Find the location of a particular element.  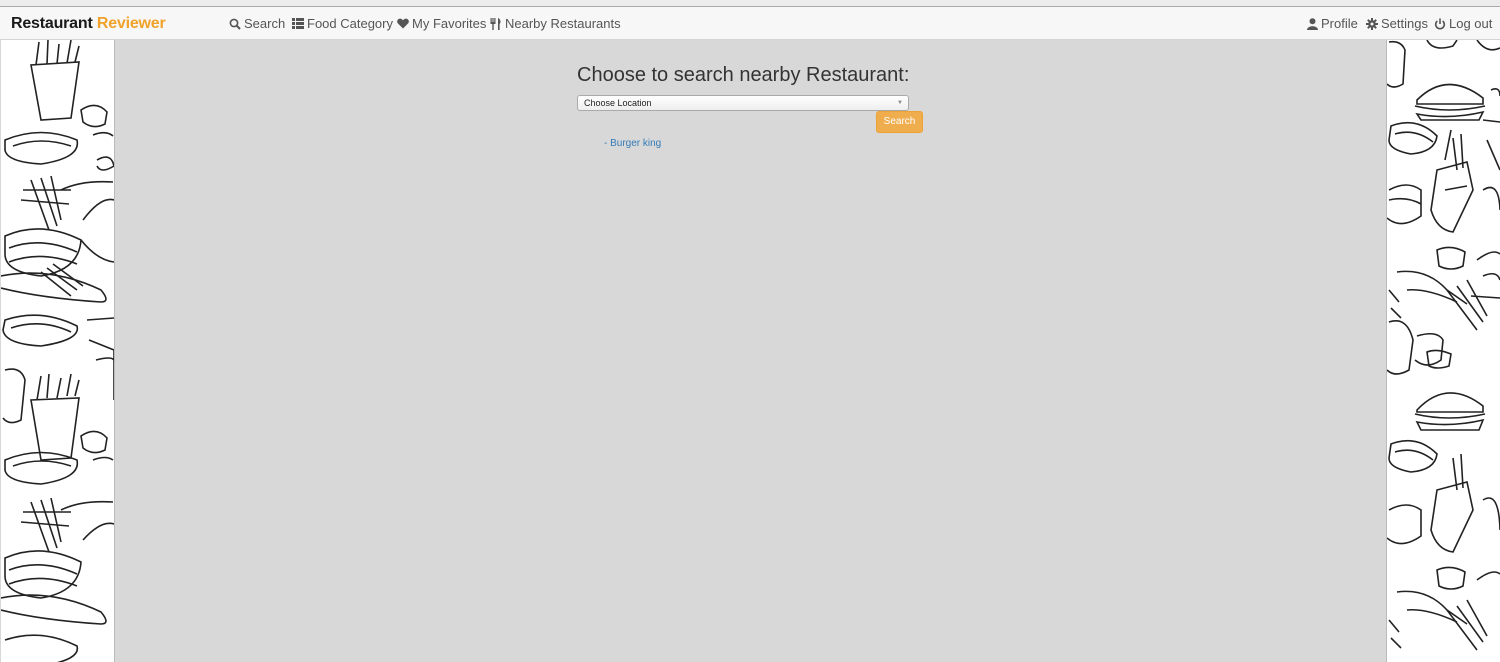

nav-my-favorites: My Favorites is located at coordinates (441, 23).